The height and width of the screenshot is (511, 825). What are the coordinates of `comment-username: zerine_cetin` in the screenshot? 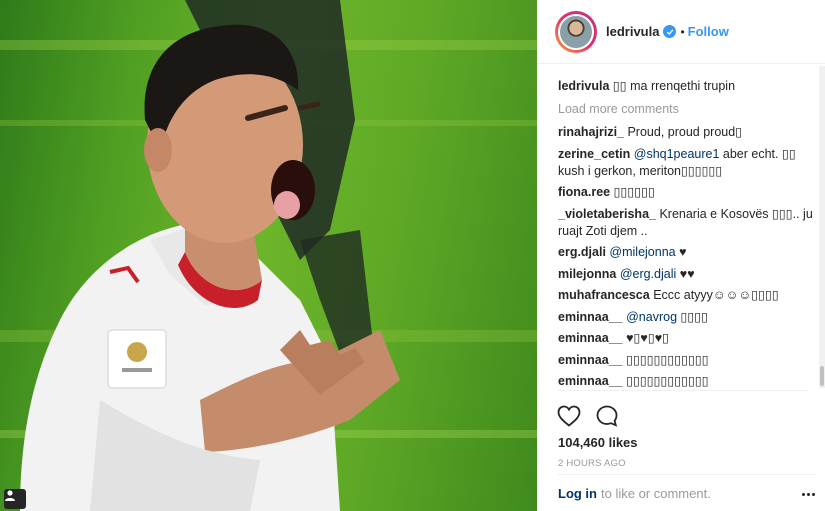 It's located at (594, 154).